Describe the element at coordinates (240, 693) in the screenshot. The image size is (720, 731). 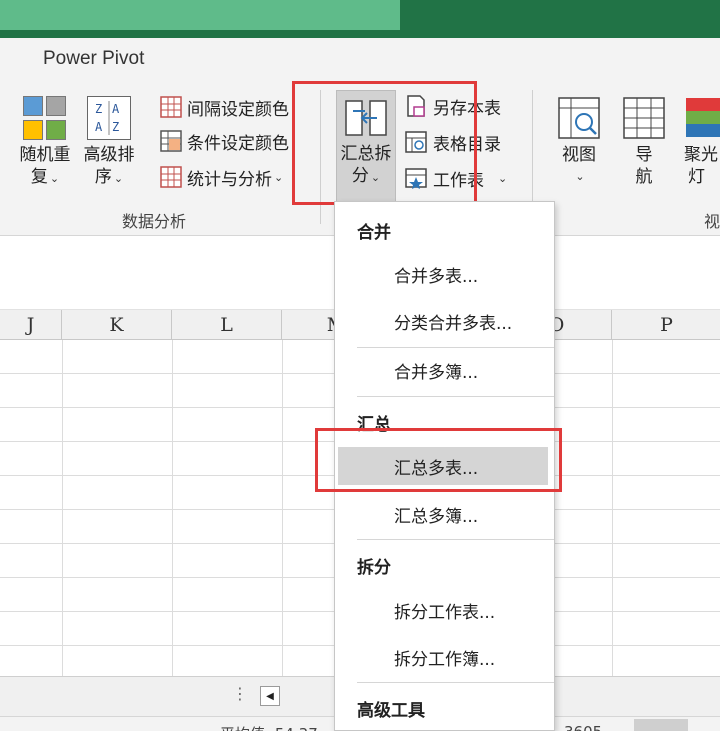
I see `more-options-icon: ⋮` at that location.